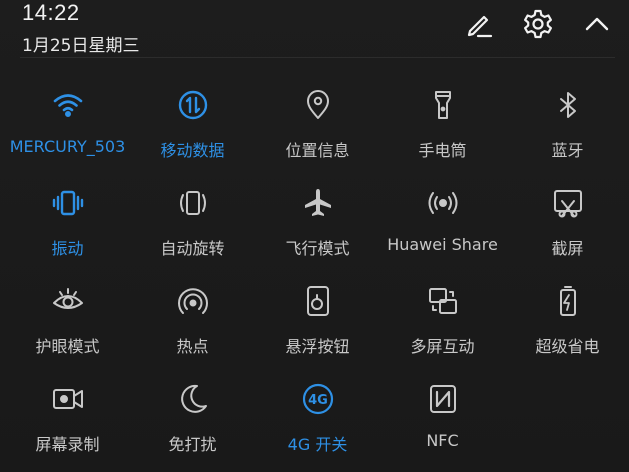 The image size is (629, 472). Describe the element at coordinates (67, 227) in the screenshot. I see `toggle-vibrate: 振动` at that location.